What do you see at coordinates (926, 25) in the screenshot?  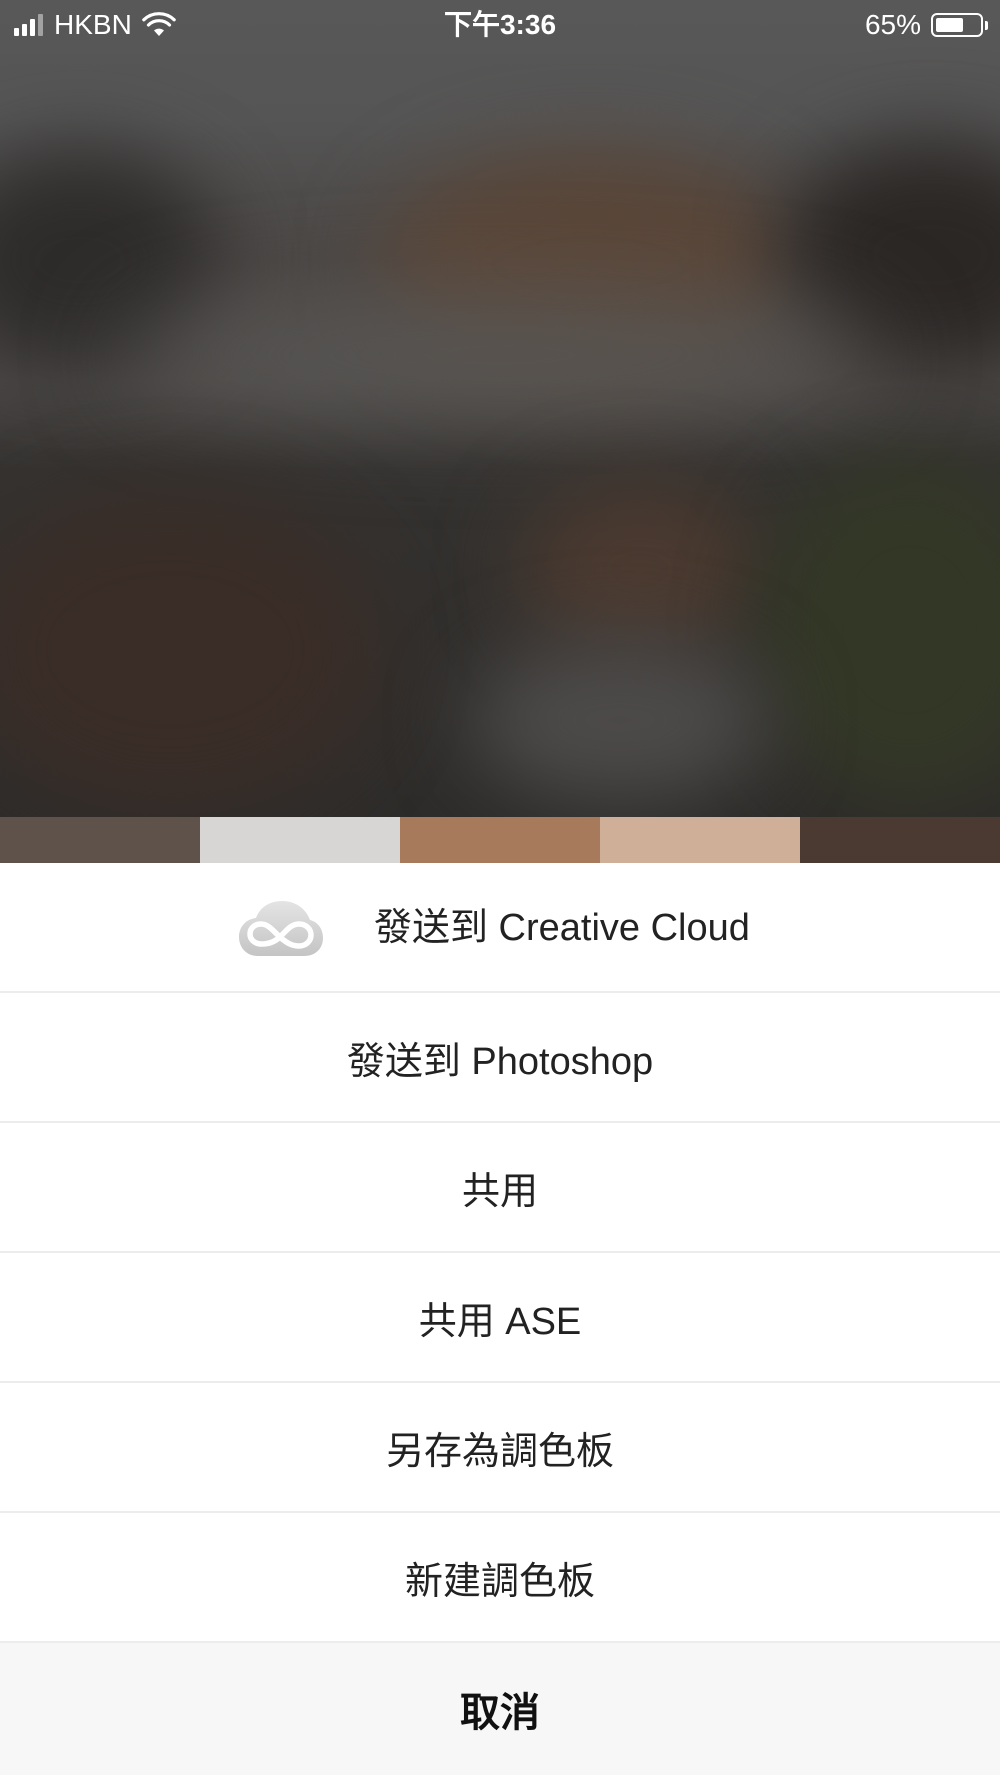 I see `status-right: 65%` at bounding box center [926, 25].